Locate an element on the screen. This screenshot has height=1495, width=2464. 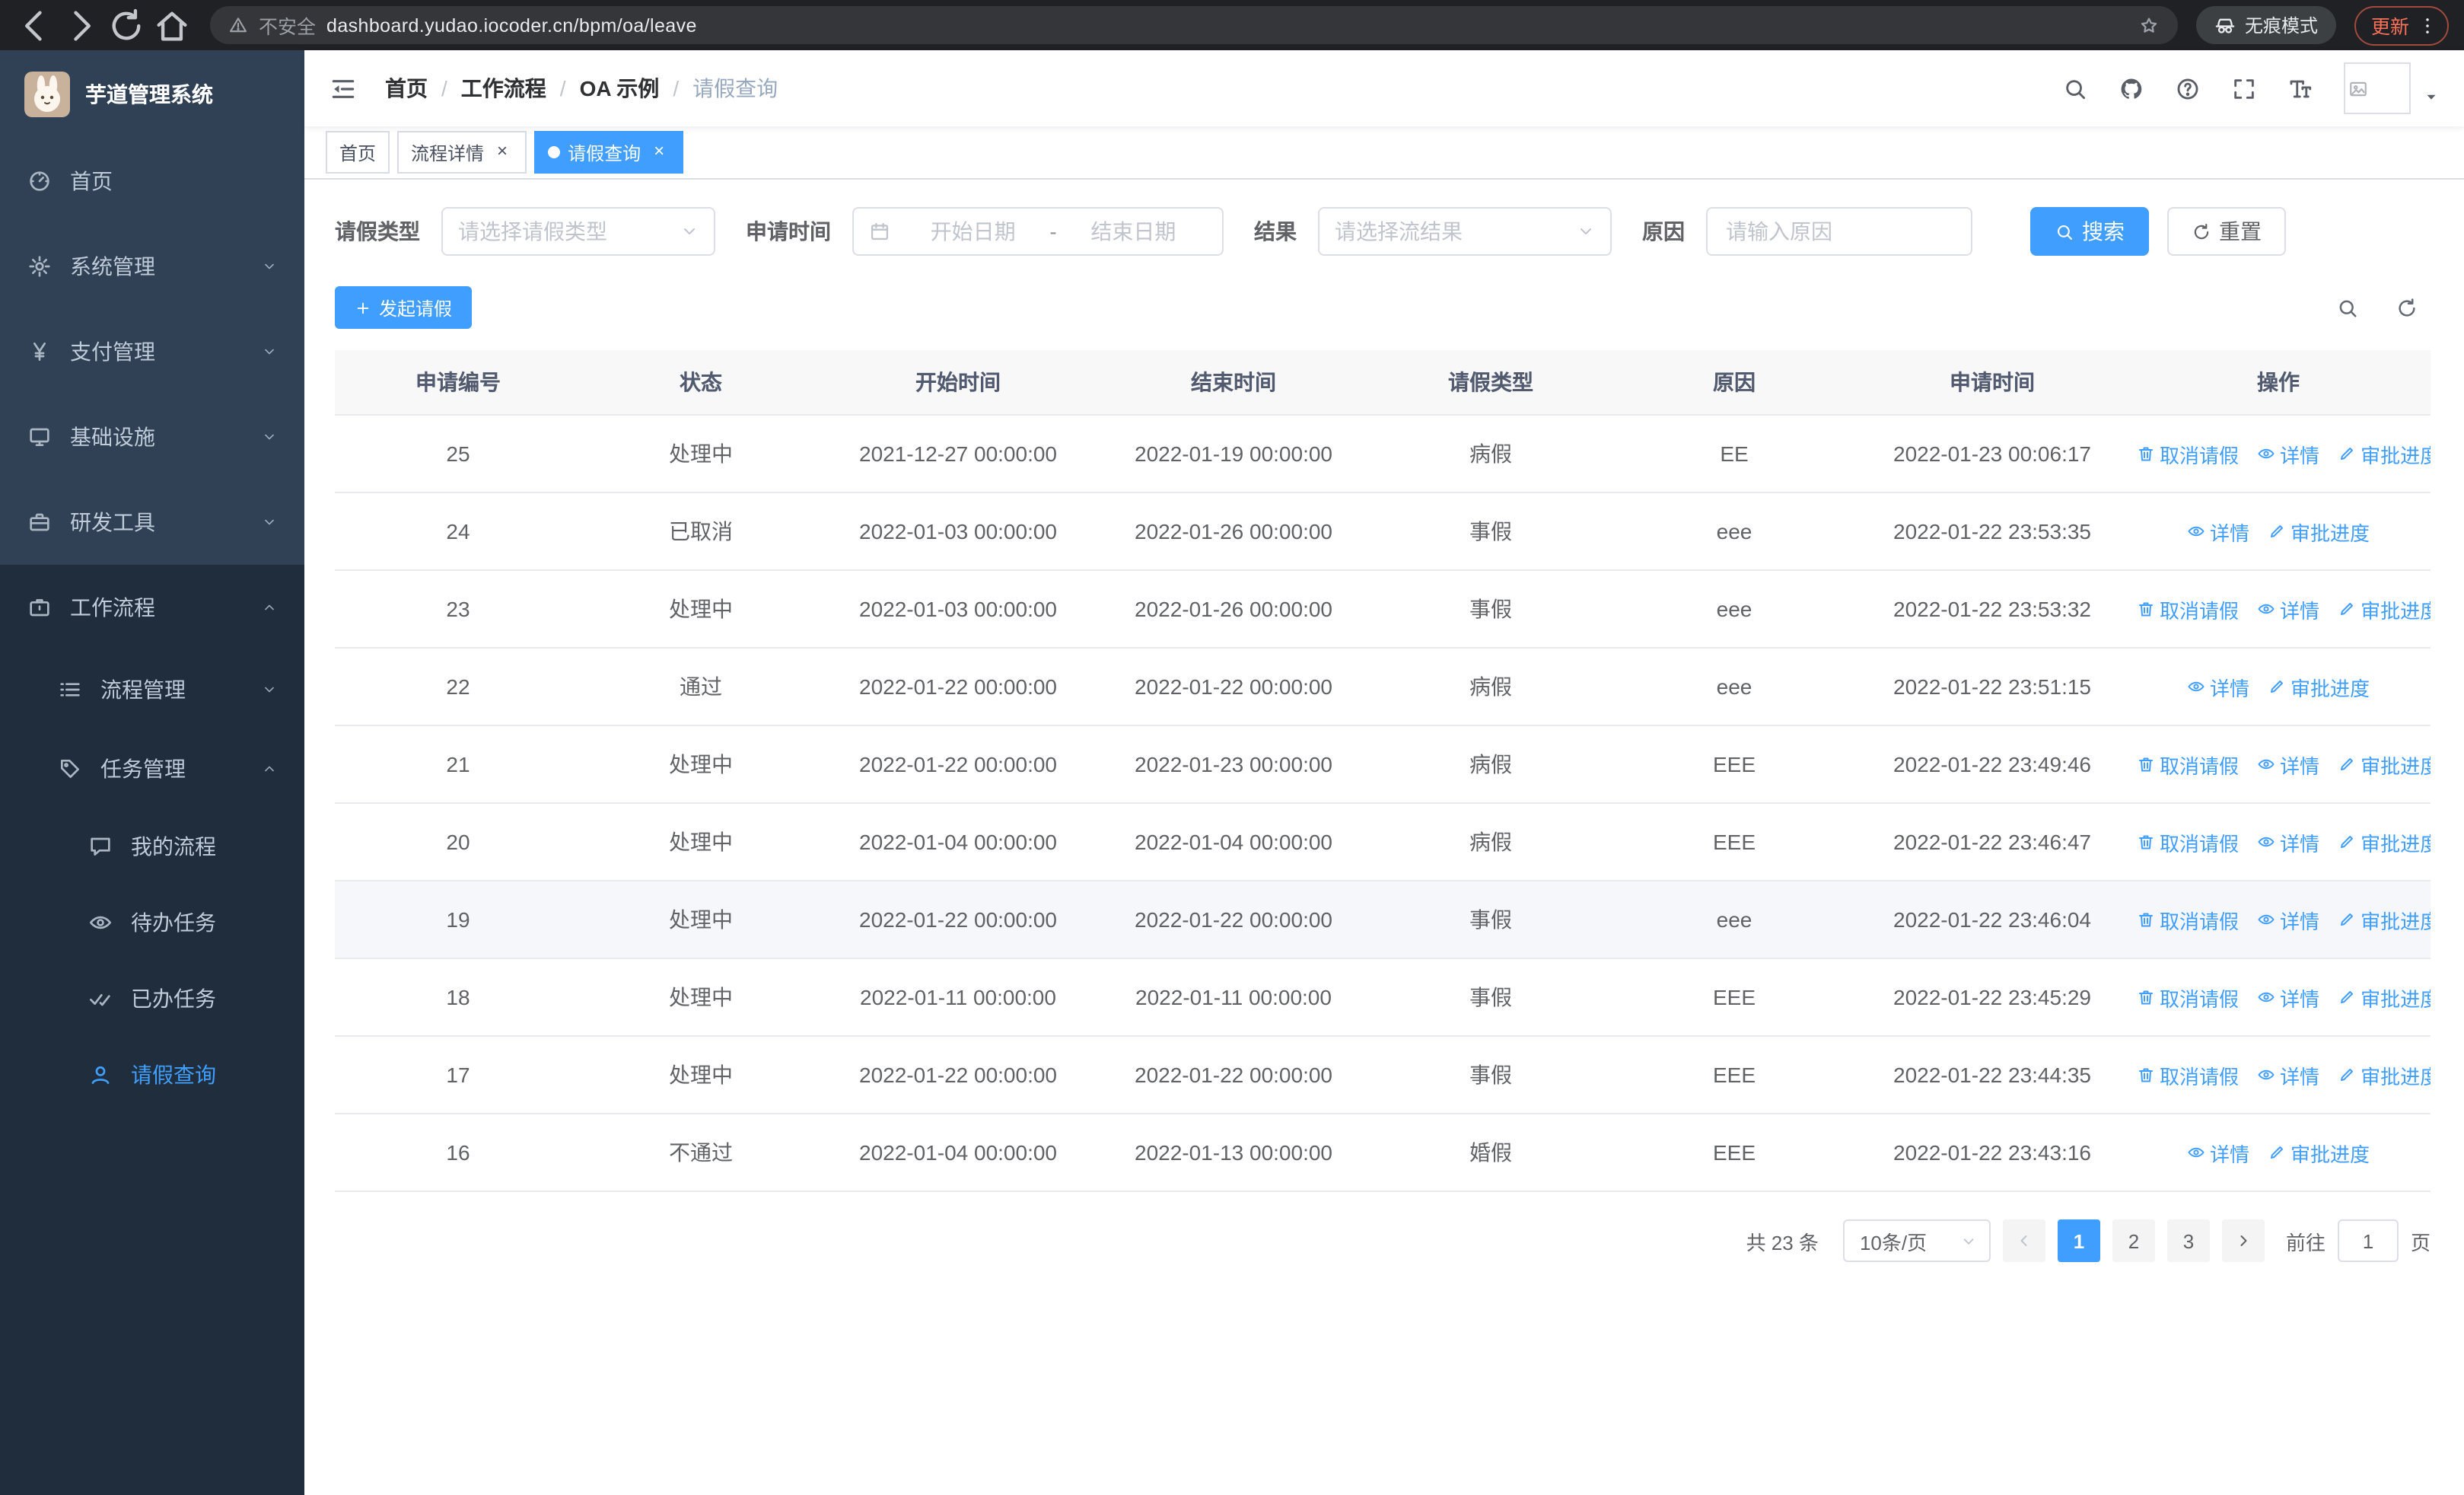
apply-time-range-picker: 开始日期 - 结束日期 is located at coordinates (1038, 231).